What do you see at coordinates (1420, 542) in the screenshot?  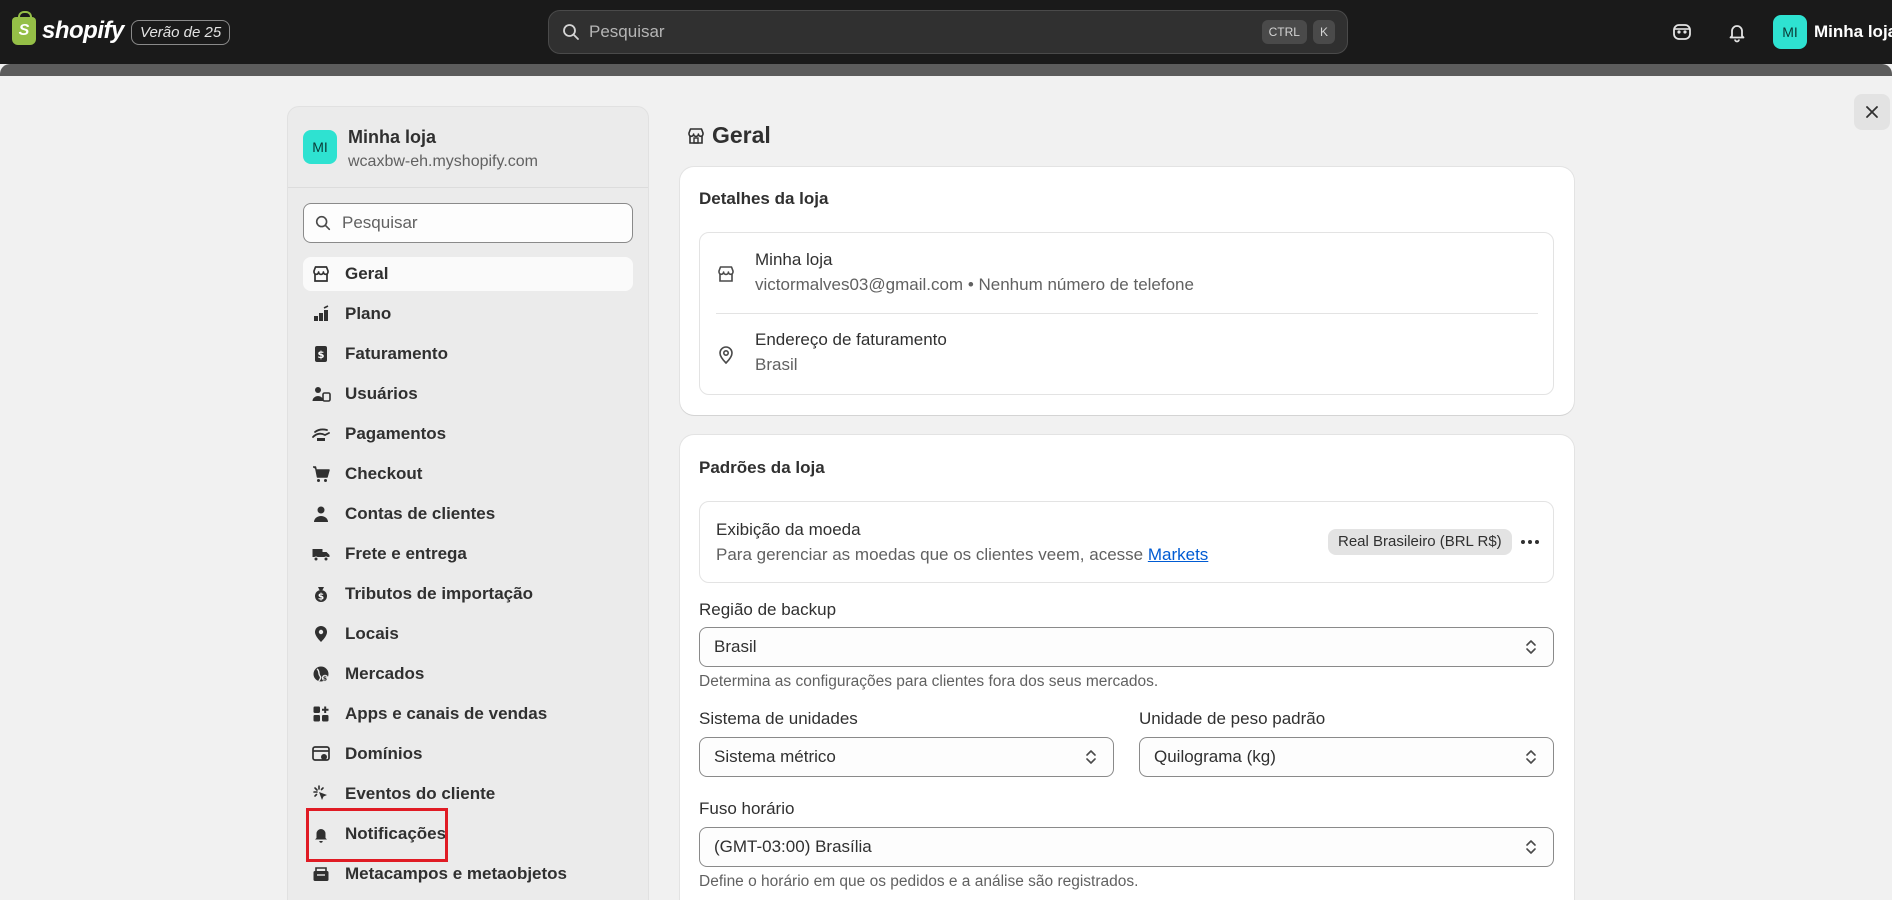 I see `currency-badge: Real Brasileiro (BRL R$)` at bounding box center [1420, 542].